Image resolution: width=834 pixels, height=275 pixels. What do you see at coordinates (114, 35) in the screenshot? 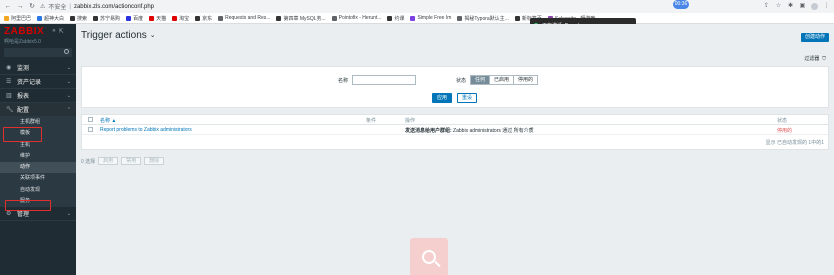
I see `page-title: Trigger actions` at bounding box center [114, 35].